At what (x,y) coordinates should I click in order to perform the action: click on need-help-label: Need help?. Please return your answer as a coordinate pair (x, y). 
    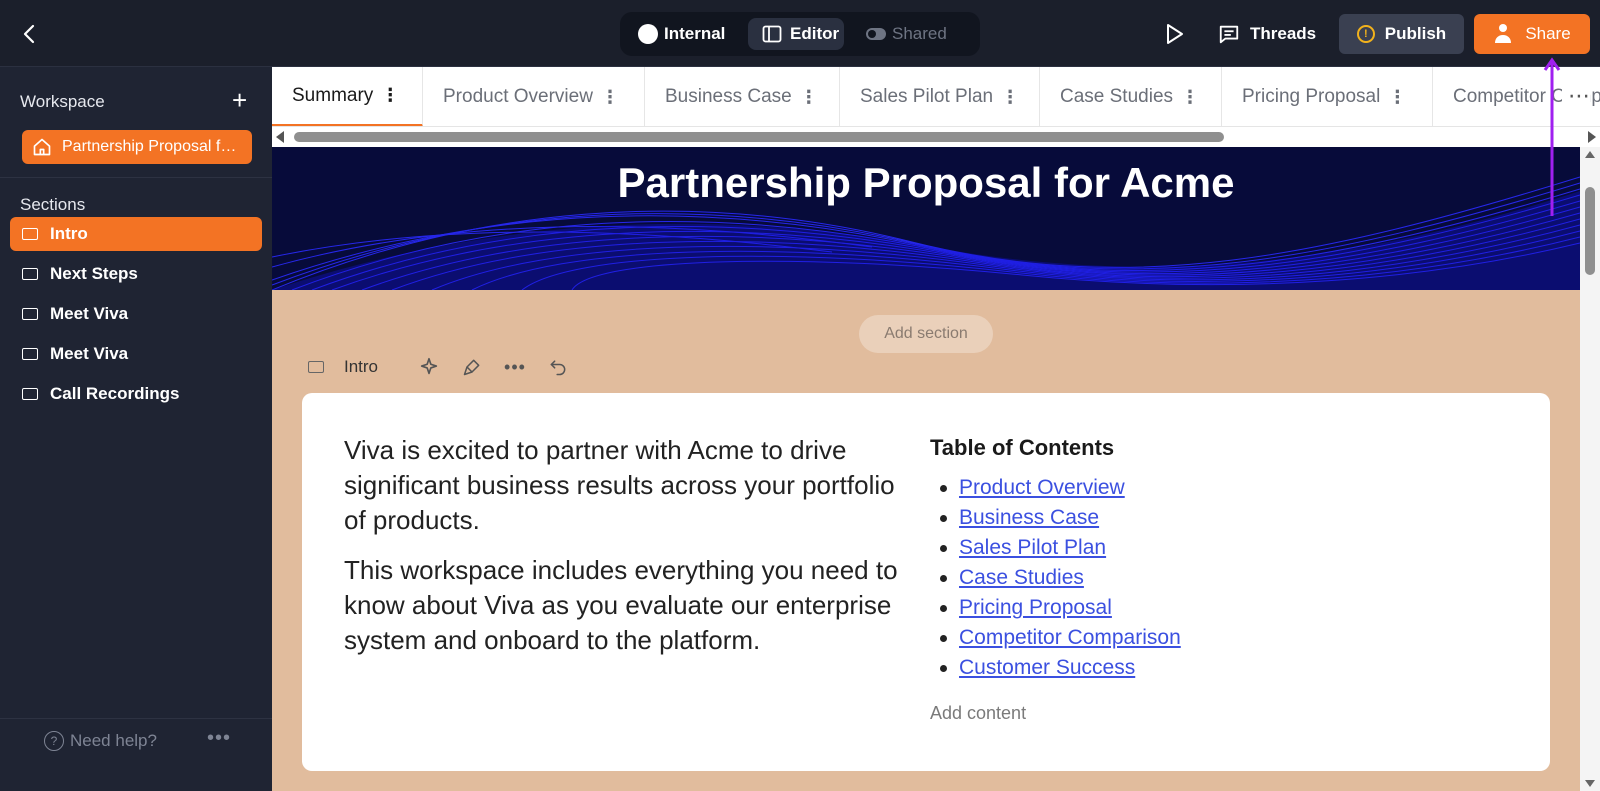
    Looking at the image, I should click on (113, 740).